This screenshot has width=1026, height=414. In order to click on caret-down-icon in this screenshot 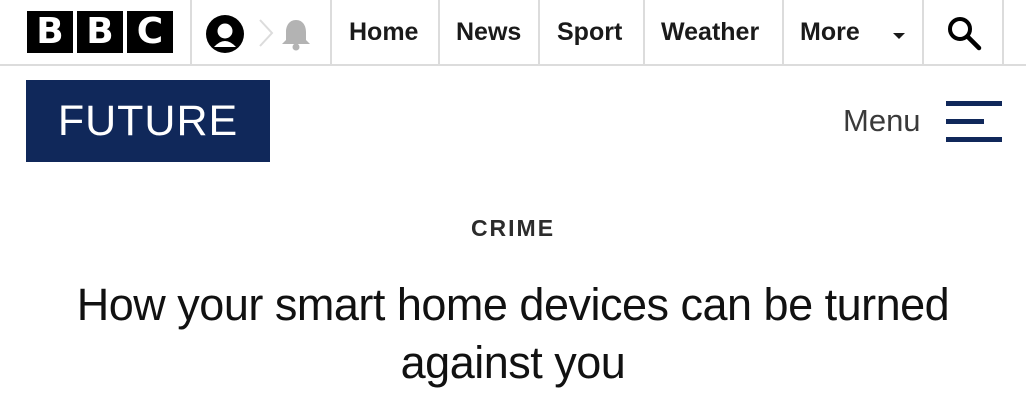, I will do `click(899, 36)`.